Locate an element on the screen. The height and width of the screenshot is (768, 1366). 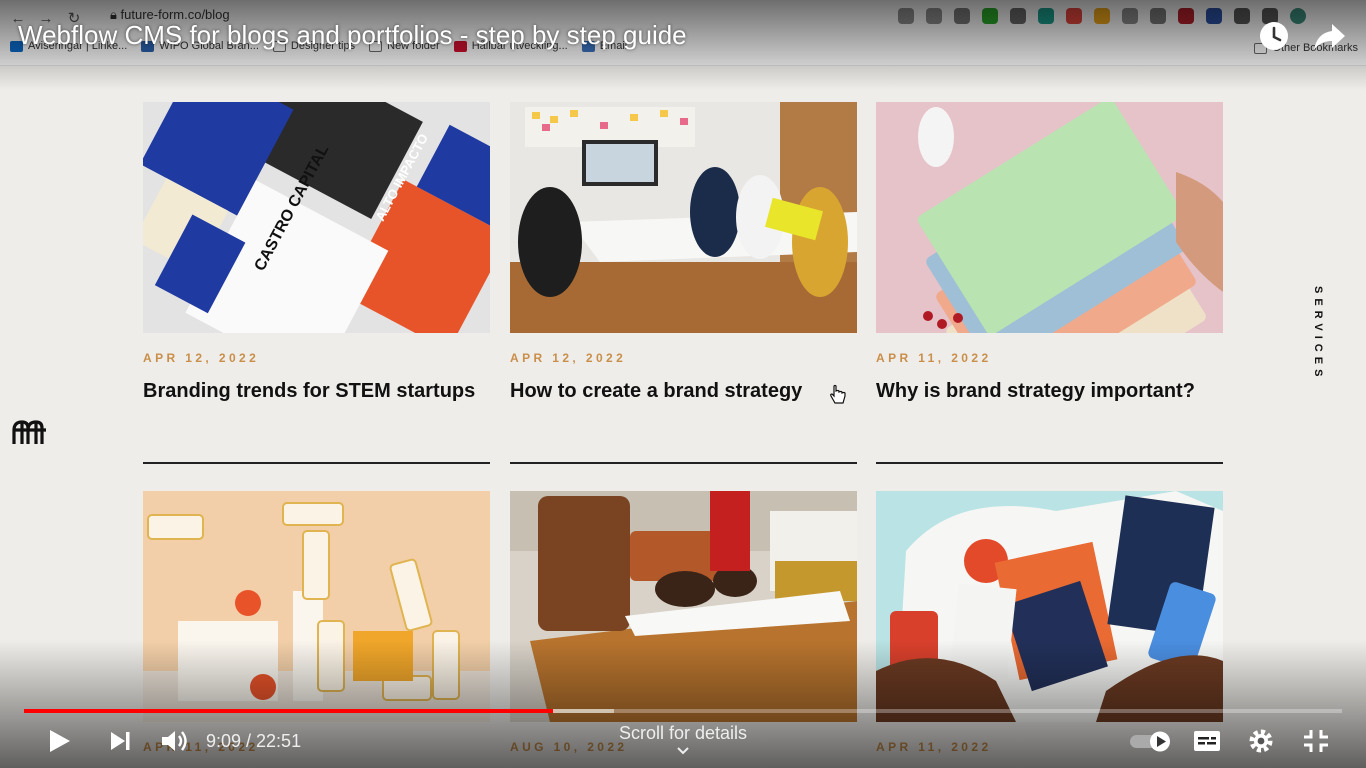
exit-fullscreen-icon is located at coordinates (1316, 741).